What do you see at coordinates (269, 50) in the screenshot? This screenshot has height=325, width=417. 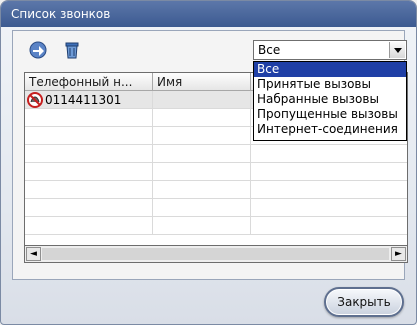 I see `call-filter-value: Все` at bounding box center [269, 50].